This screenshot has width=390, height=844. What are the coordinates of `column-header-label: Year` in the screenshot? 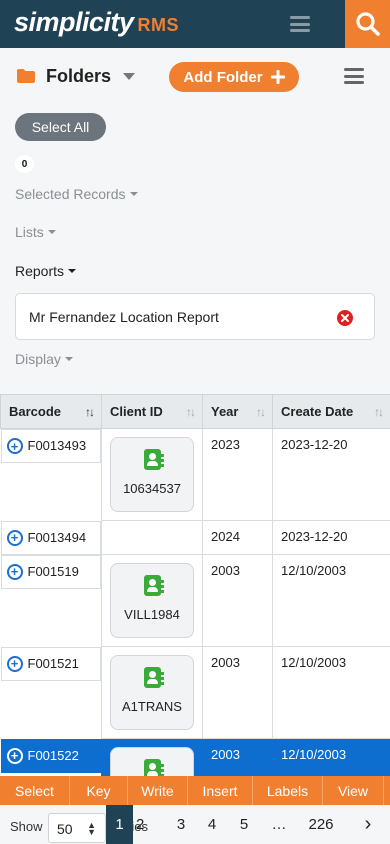 It's located at (225, 411).